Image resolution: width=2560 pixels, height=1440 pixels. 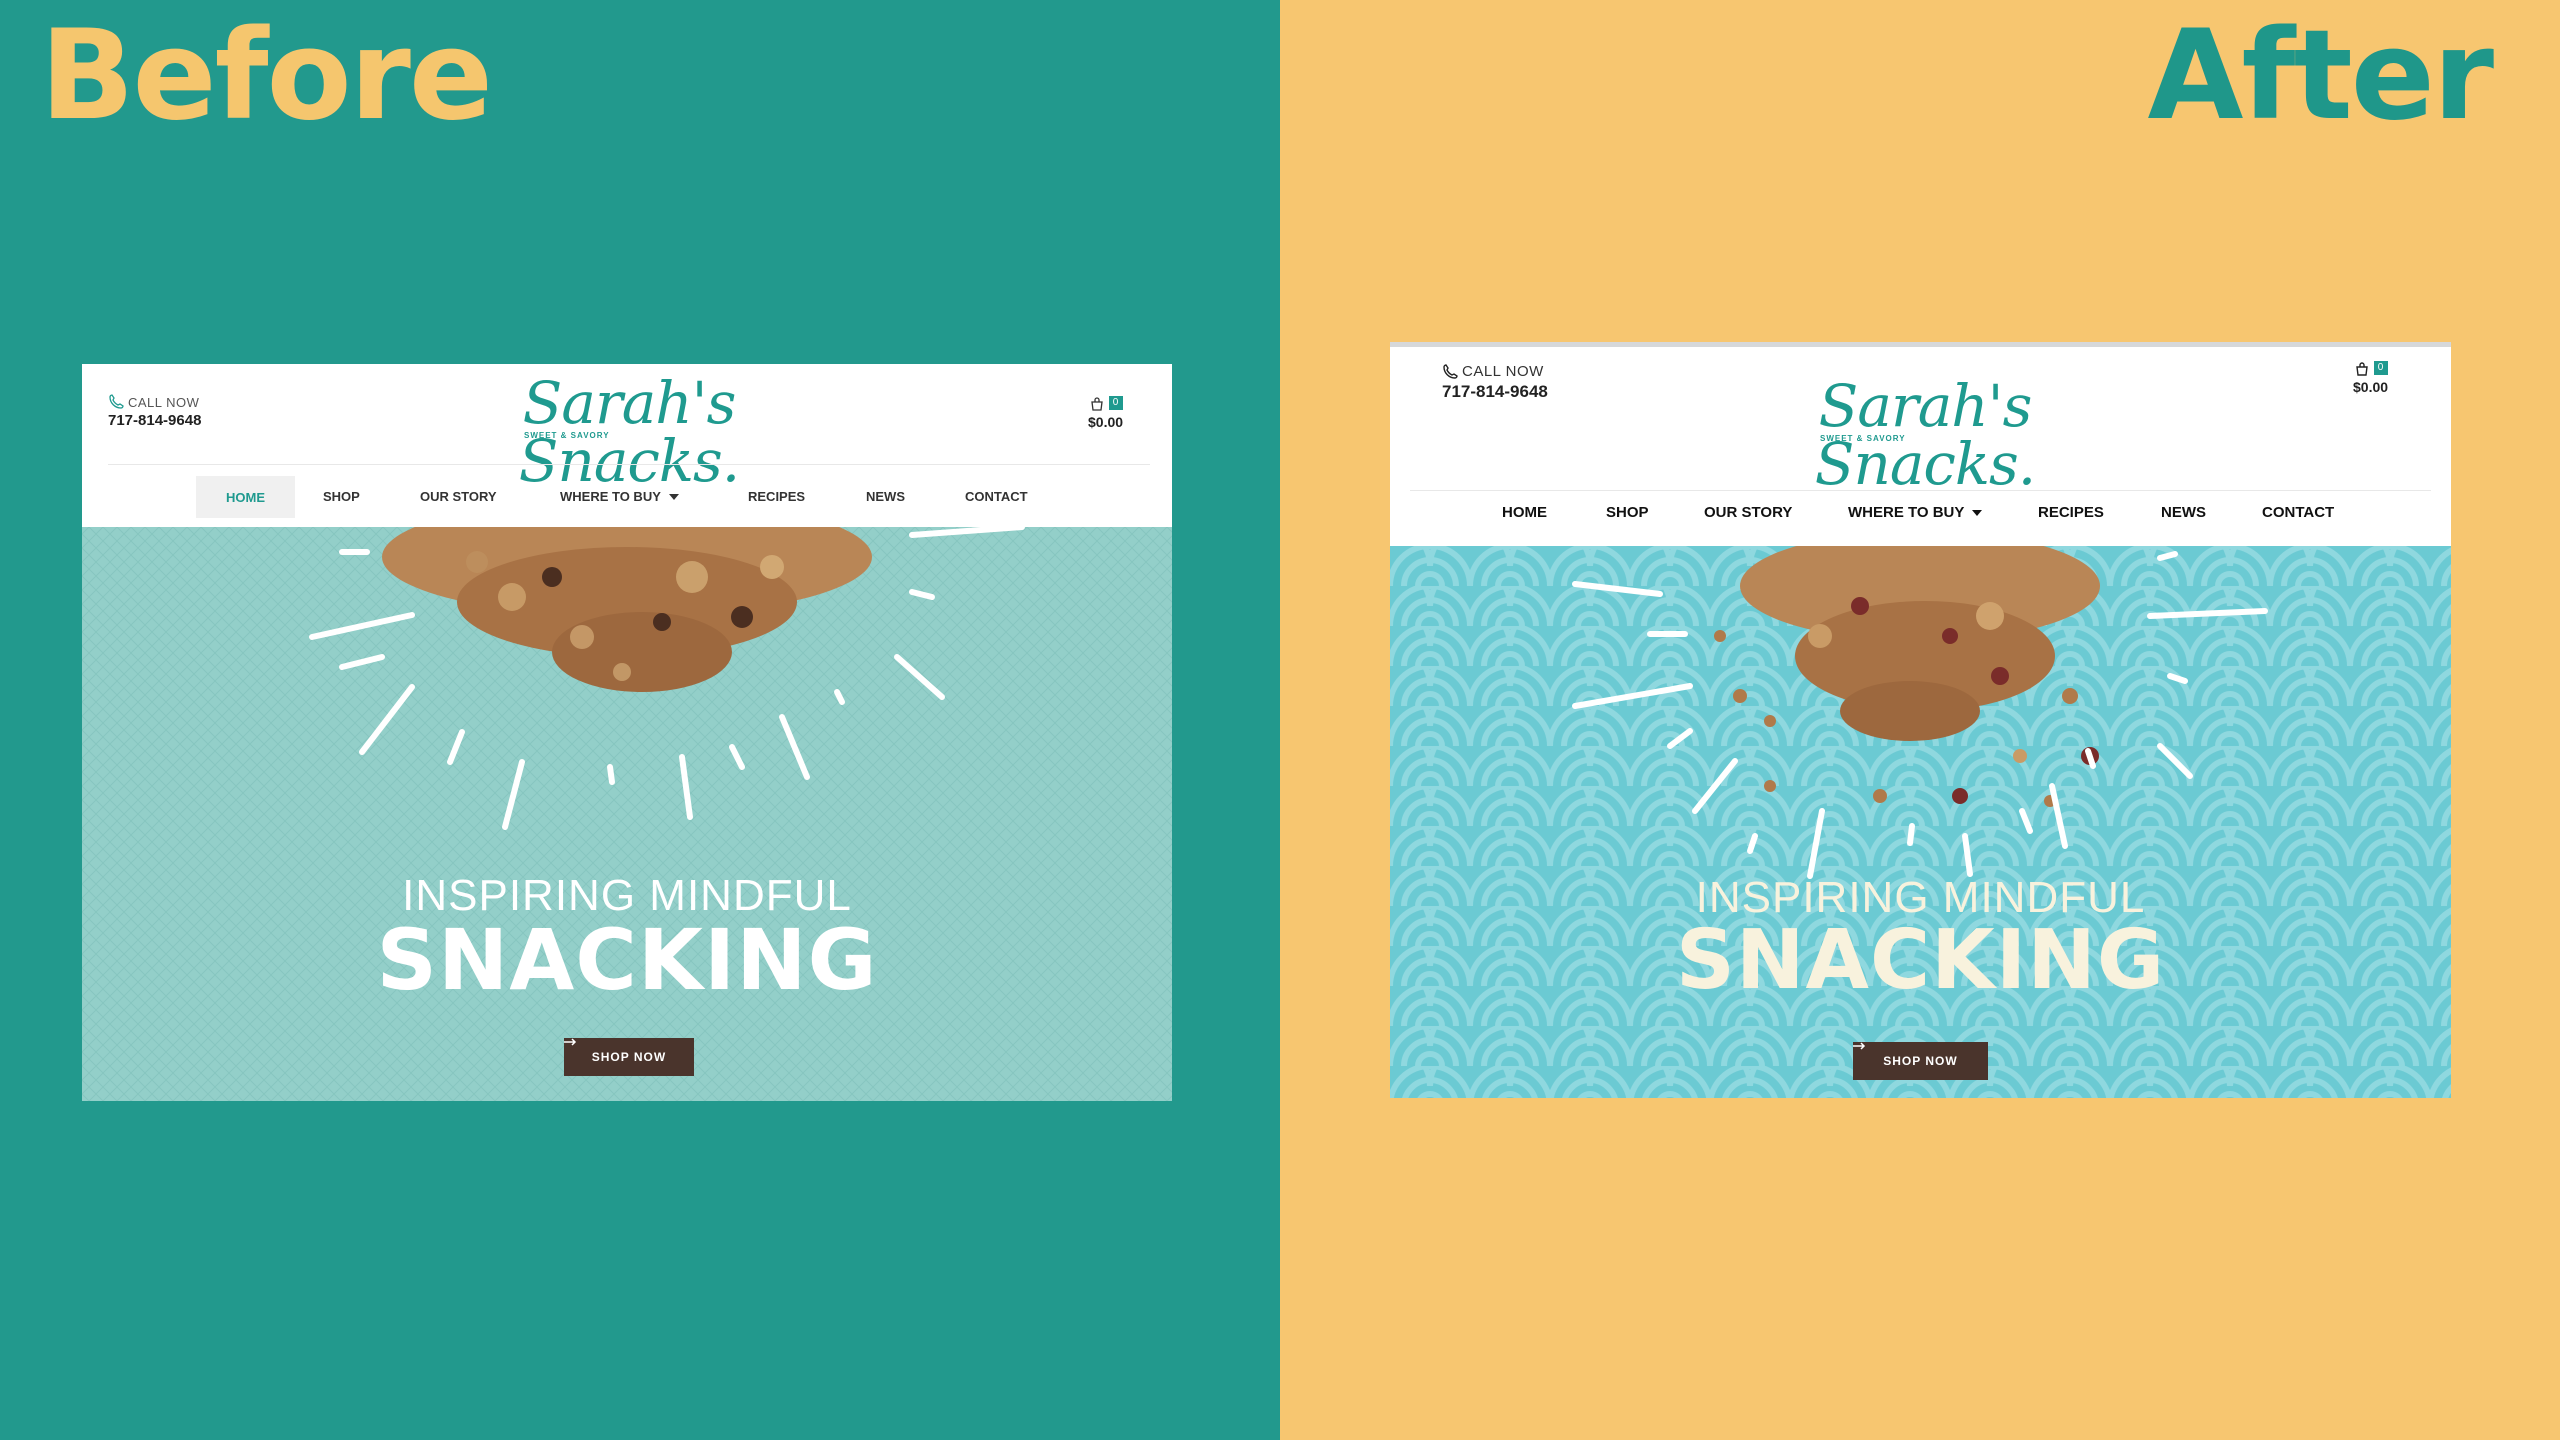 What do you see at coordinates (2320, 76) in the screenshot?
I see `after-label: After` at bounding box center [2320, 76].